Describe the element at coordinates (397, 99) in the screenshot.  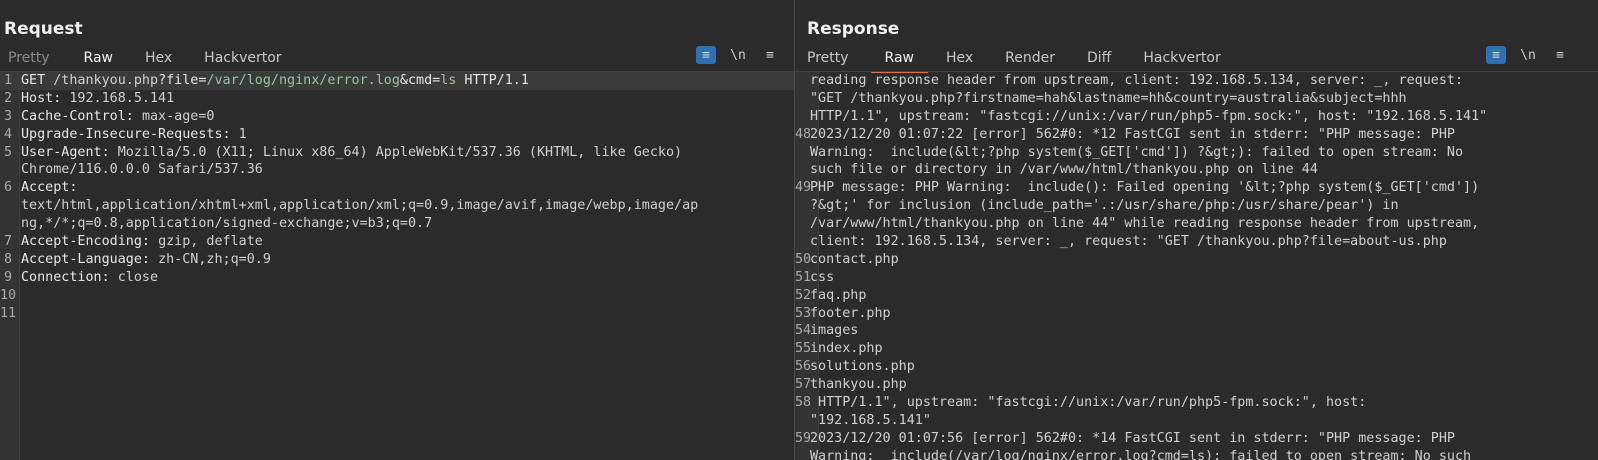
I see `code-line: 2 Host: 192.168.5.141` at that location.